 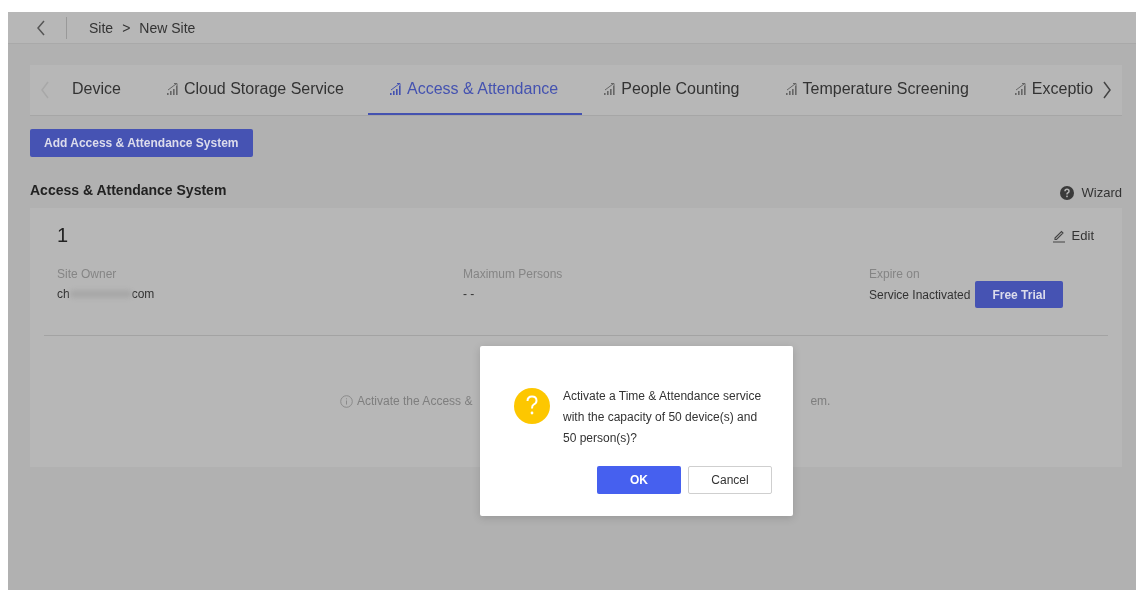 I want to click on field-value: Service Inactivated, so click(x=920, y=294).